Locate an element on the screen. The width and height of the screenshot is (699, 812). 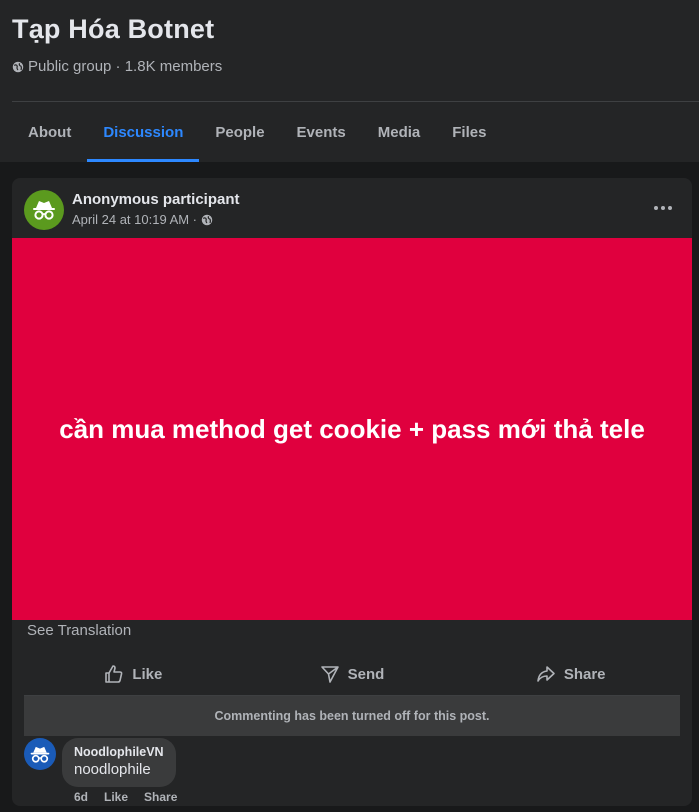
post-time: April 24 at 10:19 AM · is located at coordinates (134, 219).